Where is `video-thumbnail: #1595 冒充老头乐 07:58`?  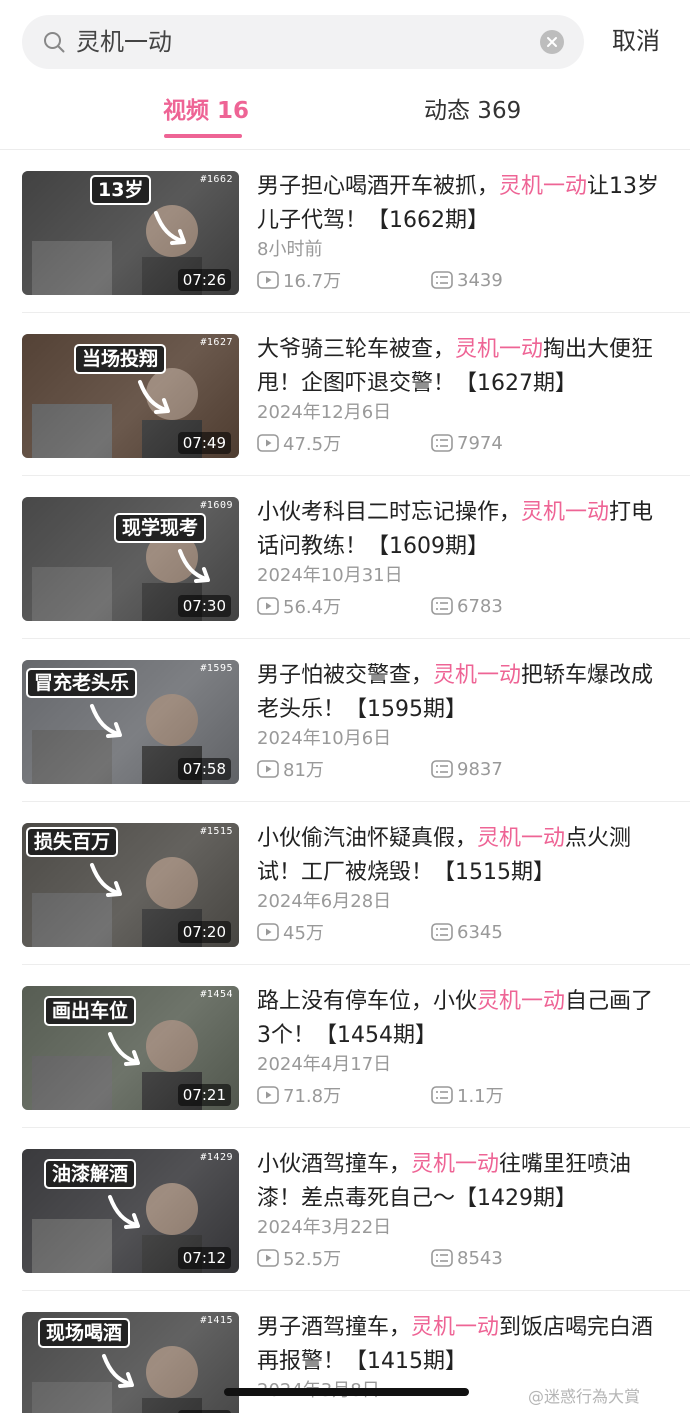 video-thumbnail: #1595 冒充老头乐 07:58 is located at coordinates (130, 722).